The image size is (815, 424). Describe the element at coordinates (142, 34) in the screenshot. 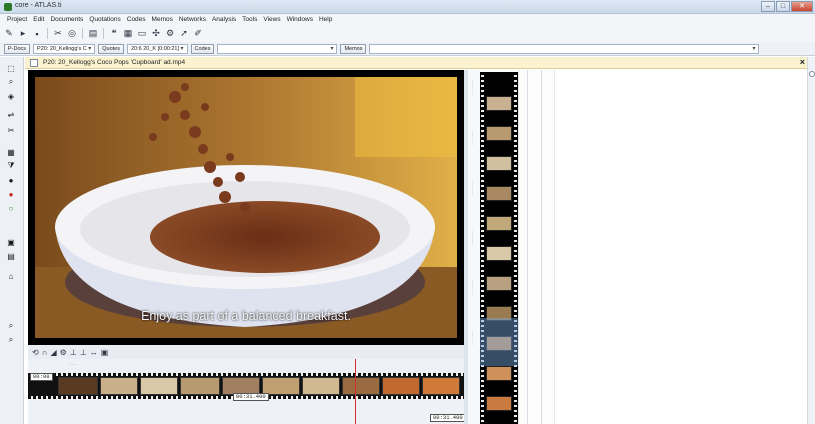

I see `memo-icon: ▭` at that location.